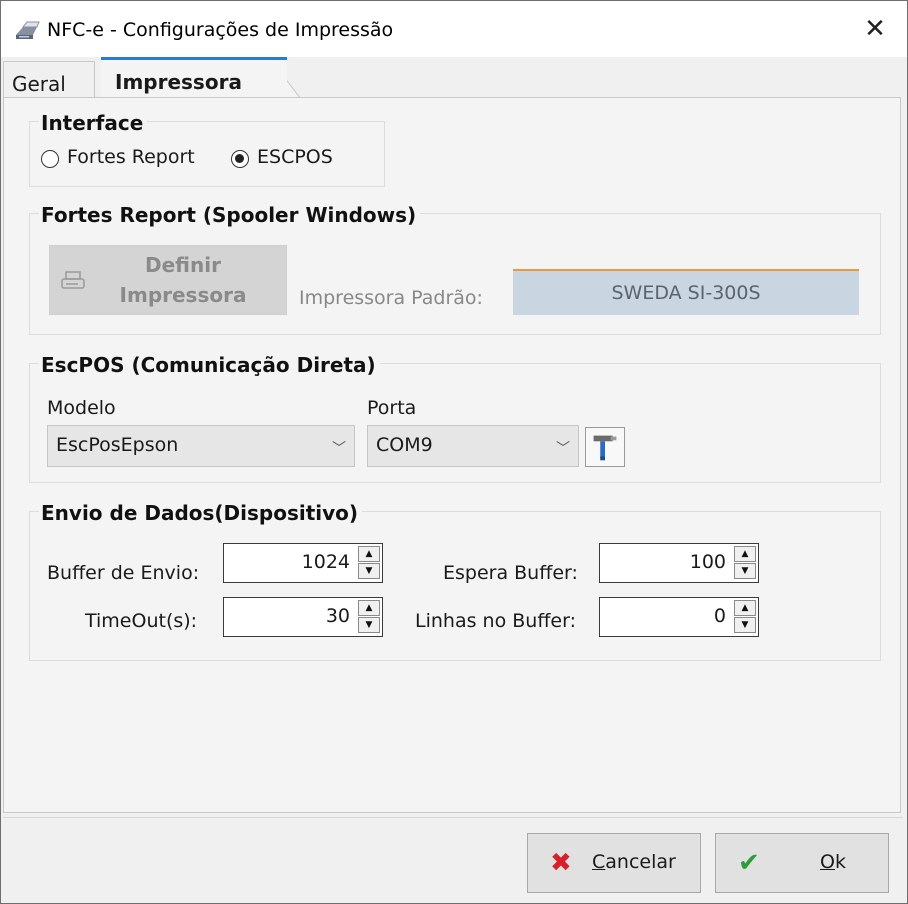 This screenshot has height=904, width=908. Describe the element at coordinates (209, 365) in the screenshot. I see `escpos-group-title: EscPOS (Comunicação Direta)` at that location.